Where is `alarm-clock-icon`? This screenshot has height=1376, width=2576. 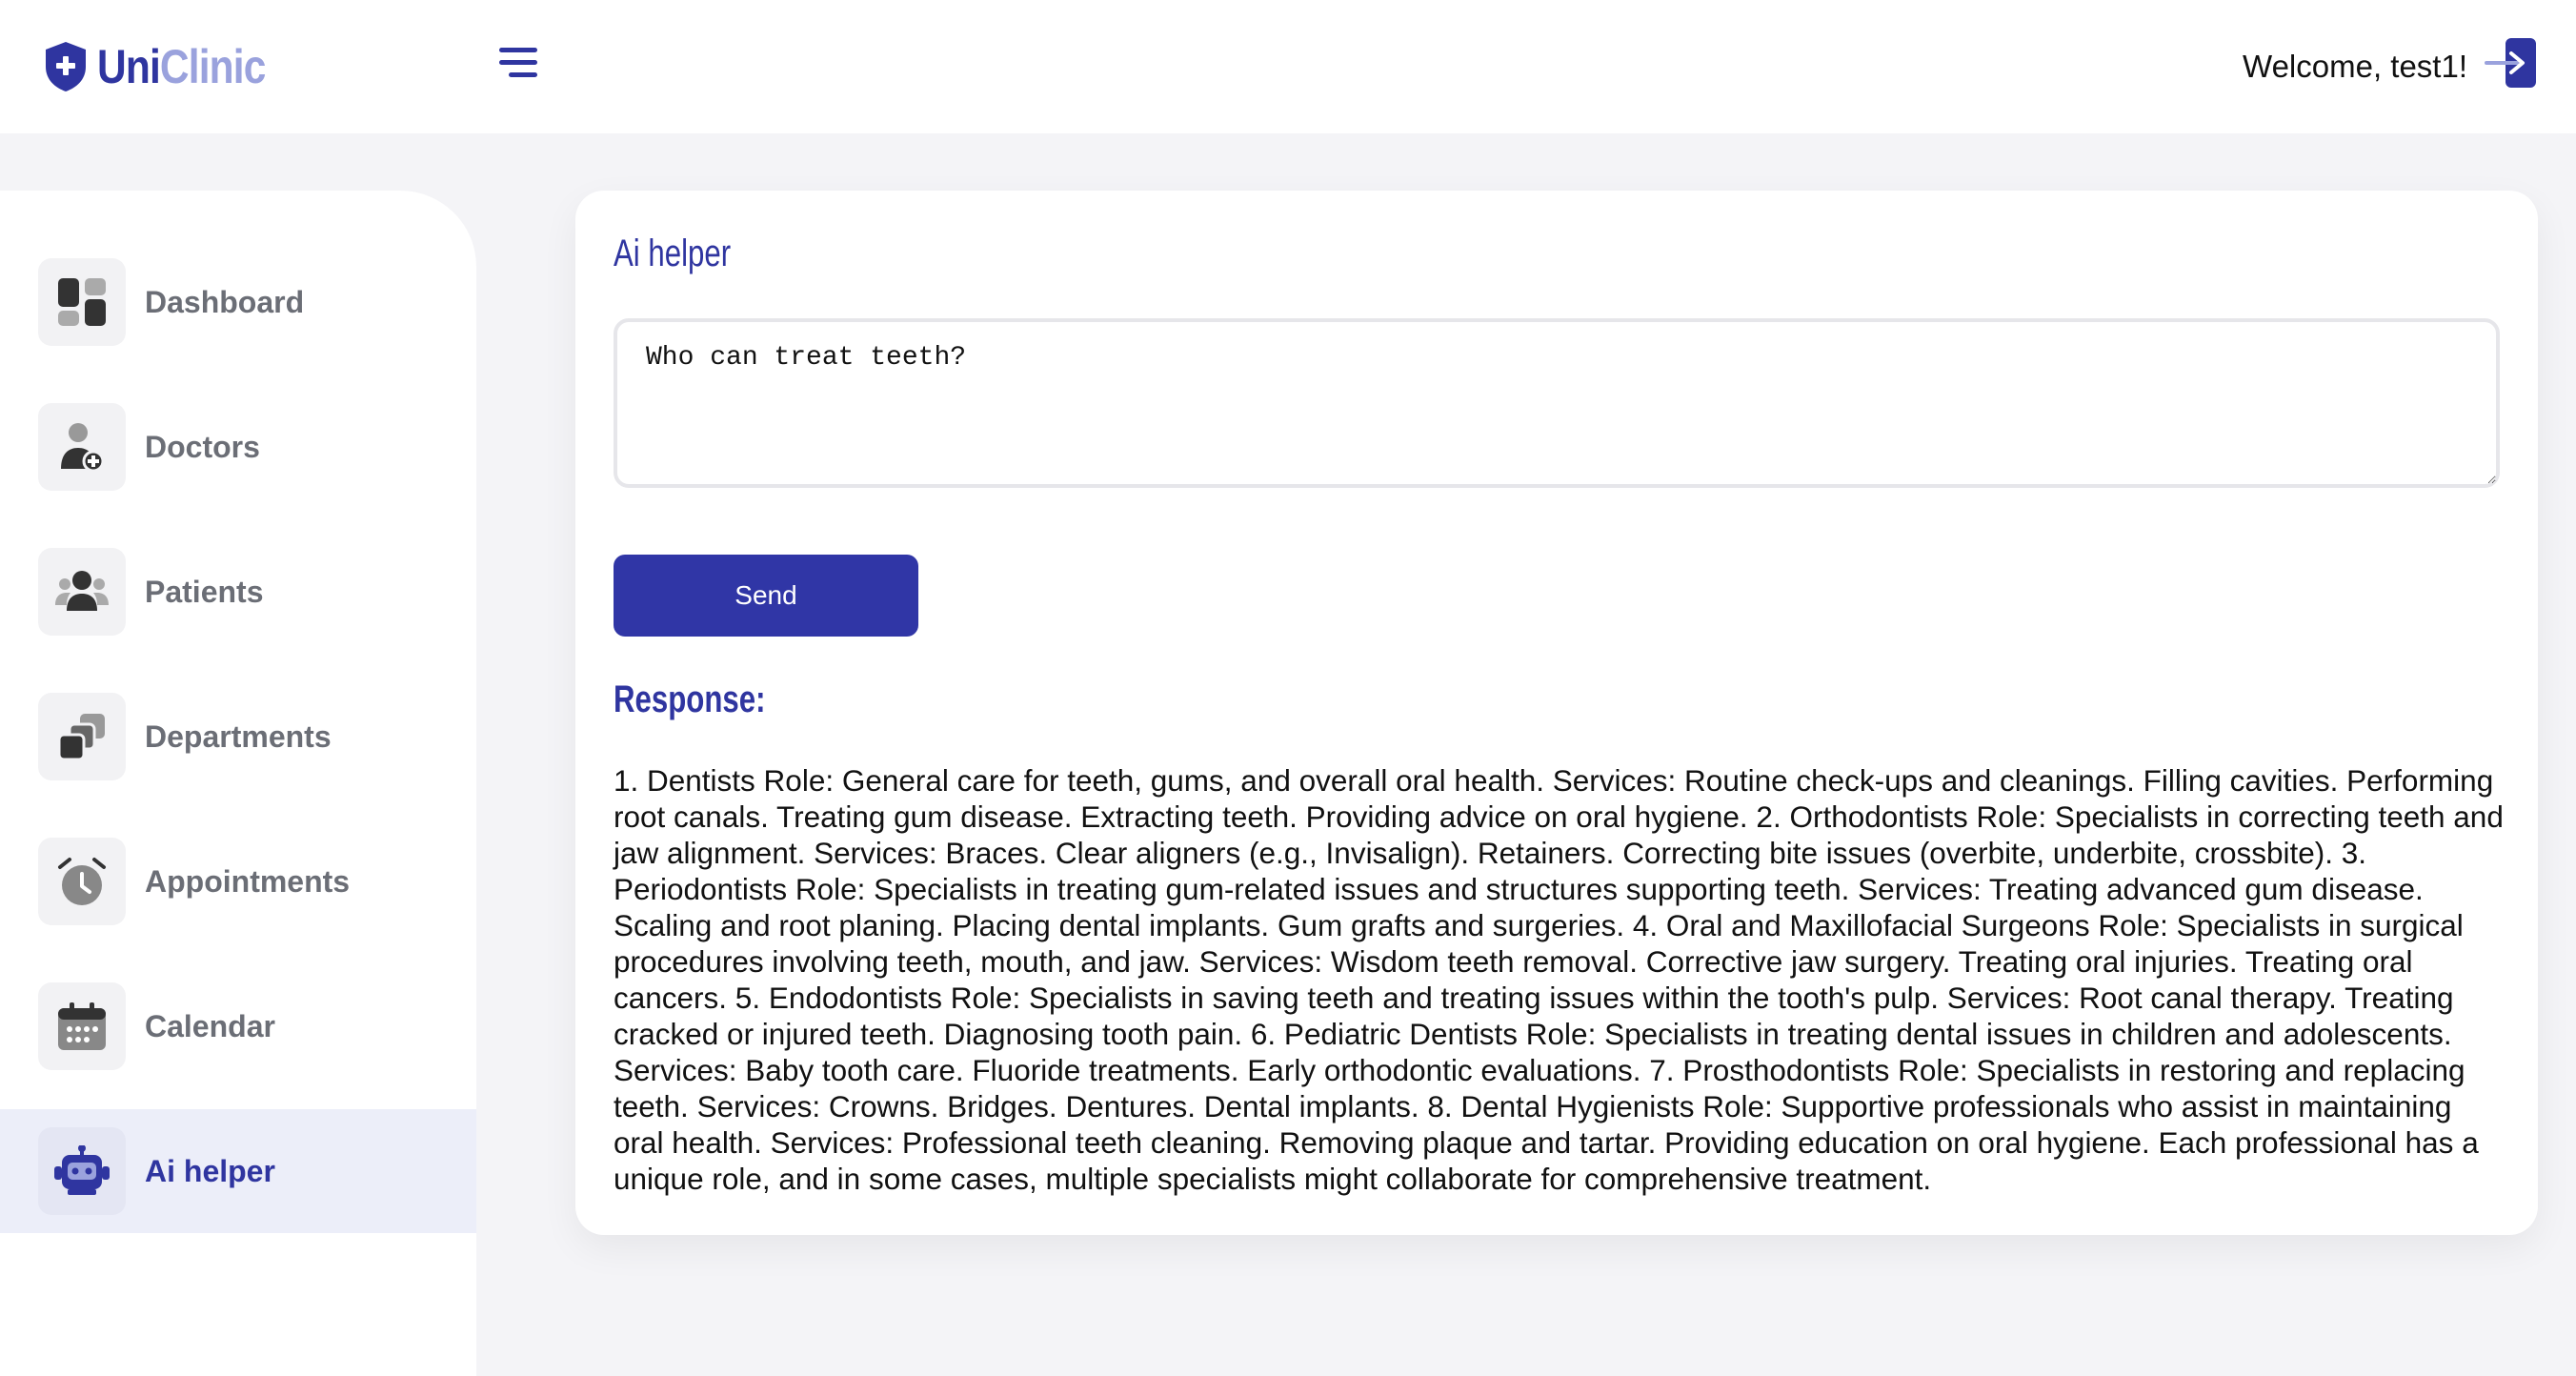
alarm-clock-icon is located at coordinates (82, 882).